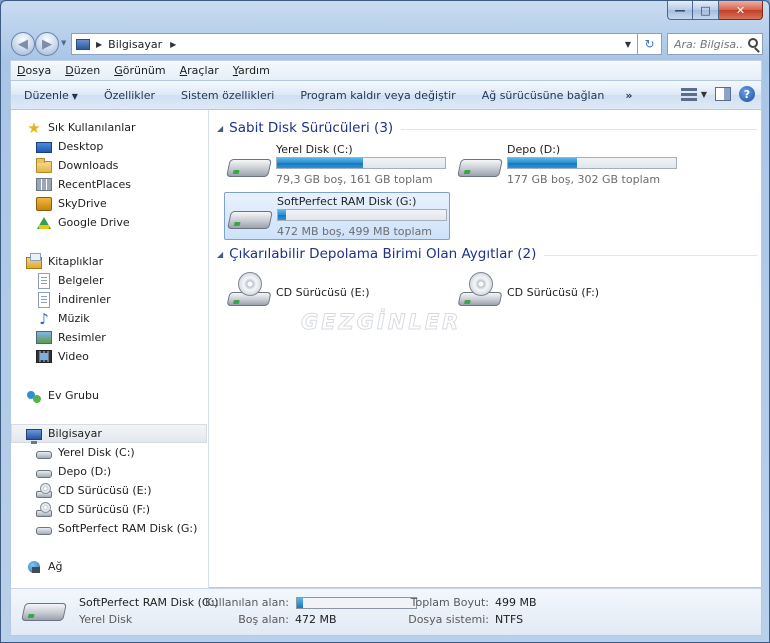 The image size is (770, 643). What do you see at coordinates (44, 280) in the screenshot?
I see `documents-icon` at bounding box center [44, 280].